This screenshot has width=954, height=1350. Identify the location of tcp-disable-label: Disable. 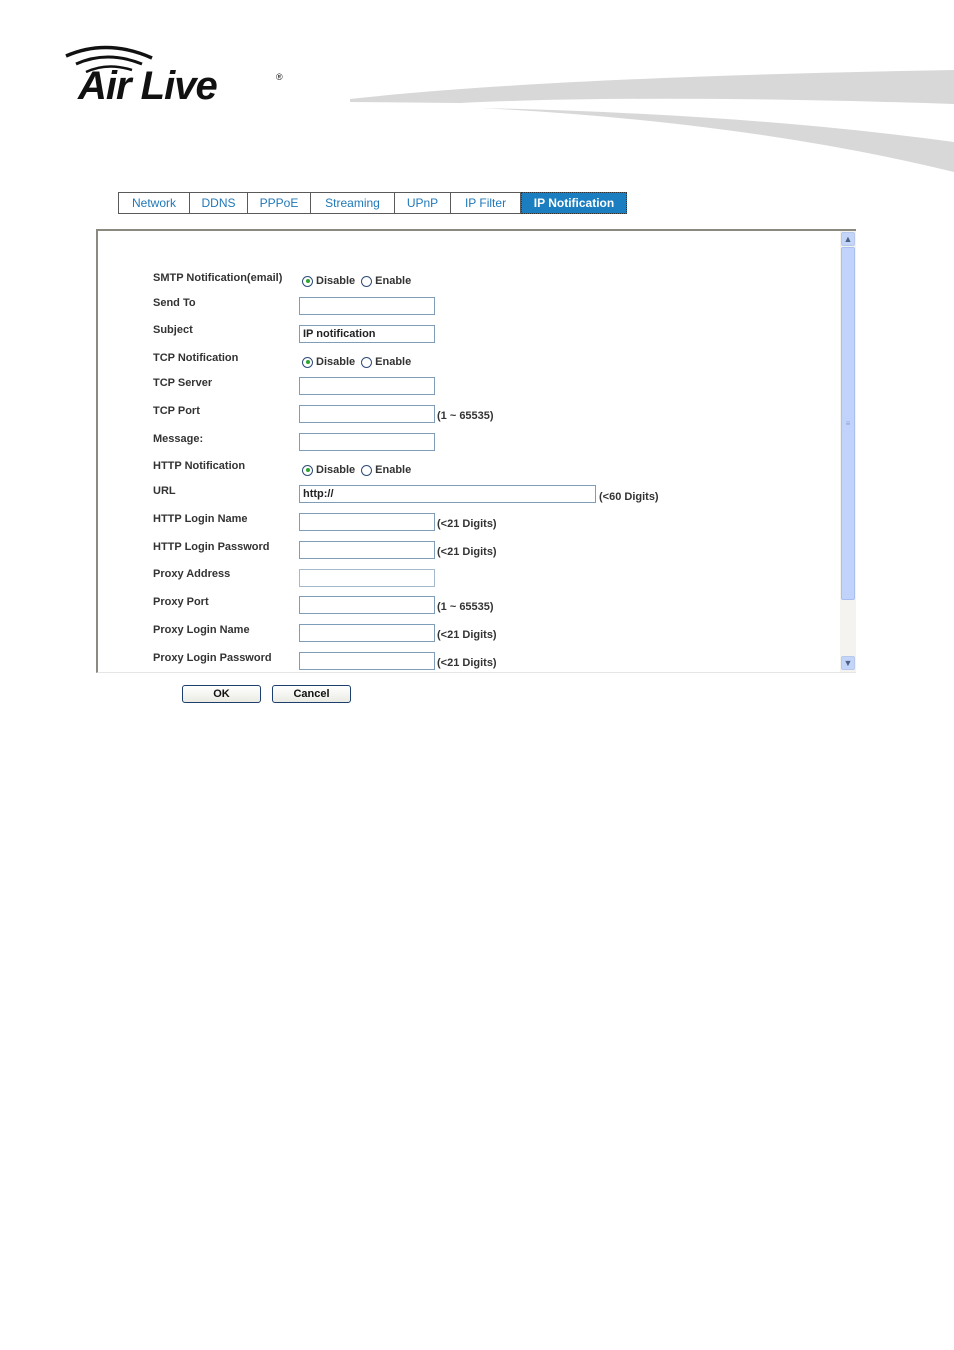
(336, 362).